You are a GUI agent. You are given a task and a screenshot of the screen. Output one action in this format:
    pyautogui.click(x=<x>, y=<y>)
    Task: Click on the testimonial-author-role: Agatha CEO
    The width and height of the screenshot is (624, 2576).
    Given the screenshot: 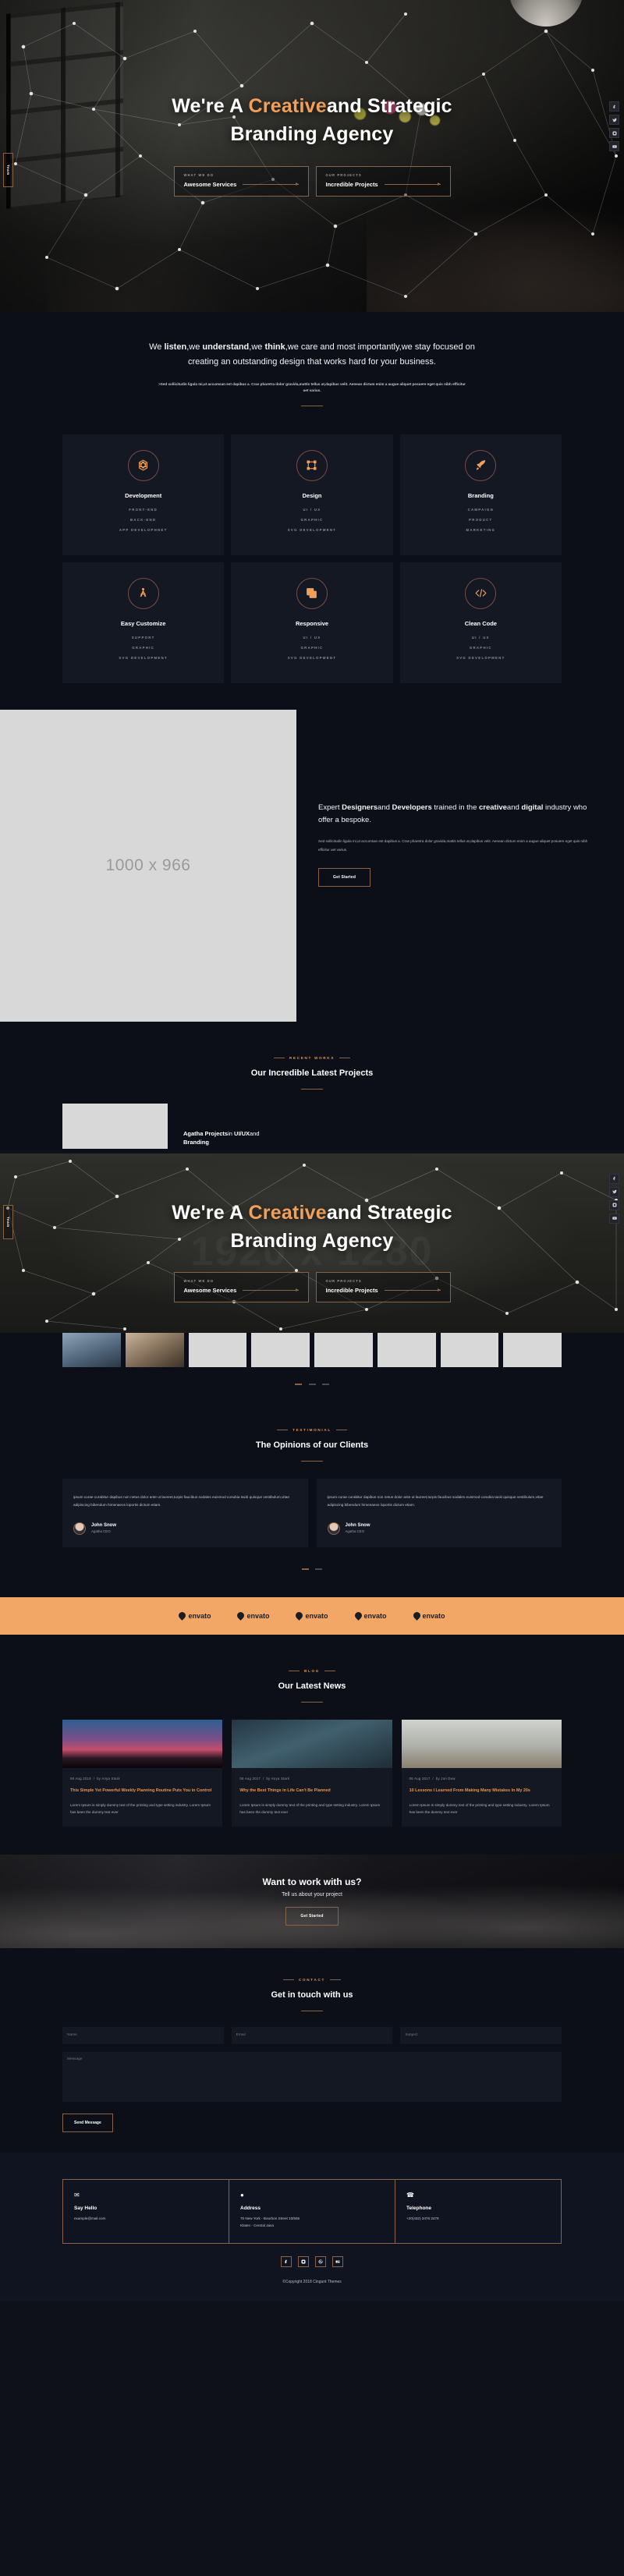 What is the action you would take?
    pyautogui.click(x=355, y=1531)
    